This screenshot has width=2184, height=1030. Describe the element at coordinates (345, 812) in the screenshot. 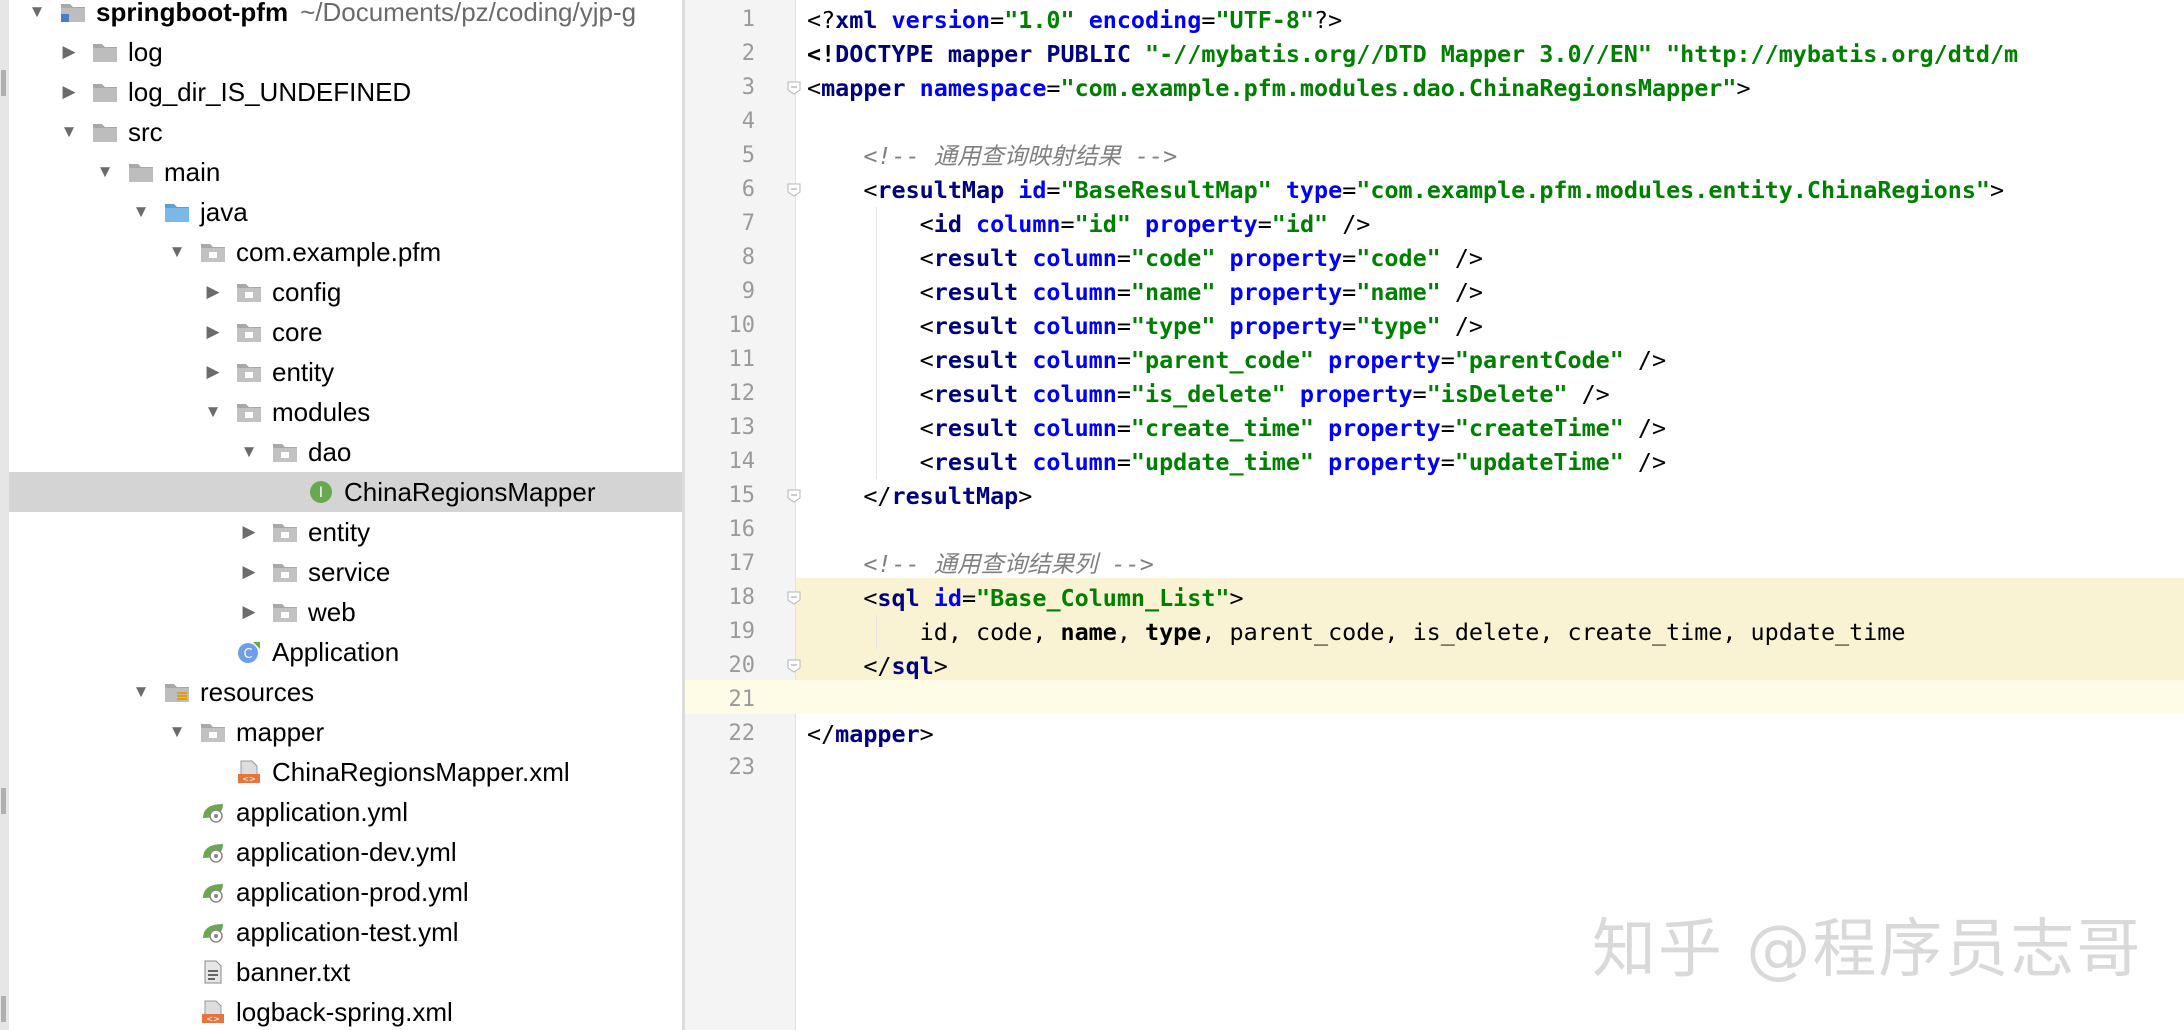

I see `tree-item: ▶application.yml` at that location.